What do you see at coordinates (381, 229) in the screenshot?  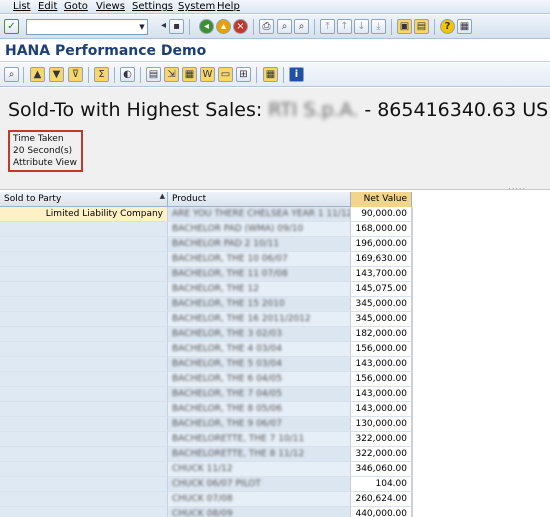 I see `cell-net-value: 168,000.00` at bounding box center [381, 229].